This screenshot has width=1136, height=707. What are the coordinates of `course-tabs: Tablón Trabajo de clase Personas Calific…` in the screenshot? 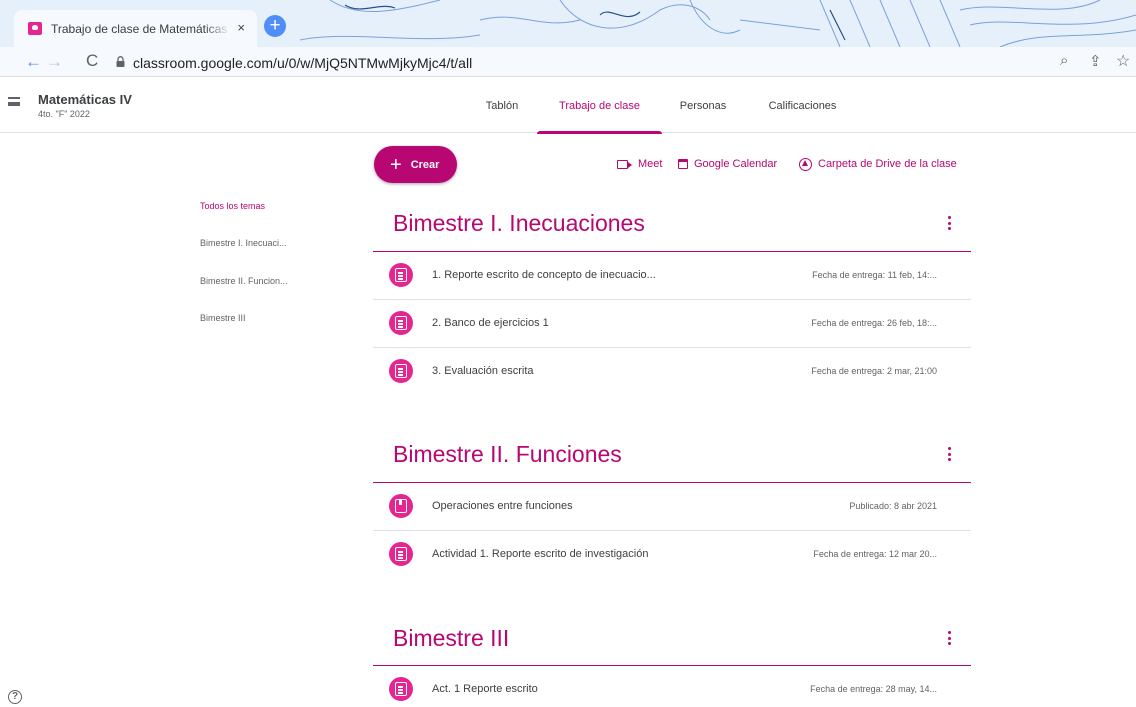 It's located at (568, 106).